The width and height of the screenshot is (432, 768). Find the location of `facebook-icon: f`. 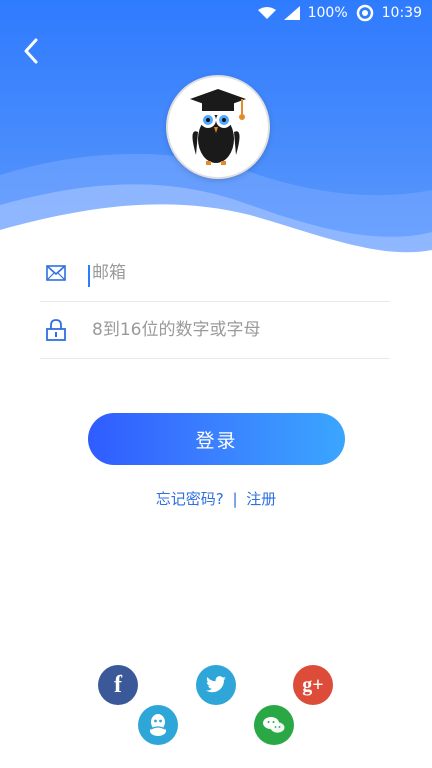

facebook-icon: f is located at coordinates (118, 684).